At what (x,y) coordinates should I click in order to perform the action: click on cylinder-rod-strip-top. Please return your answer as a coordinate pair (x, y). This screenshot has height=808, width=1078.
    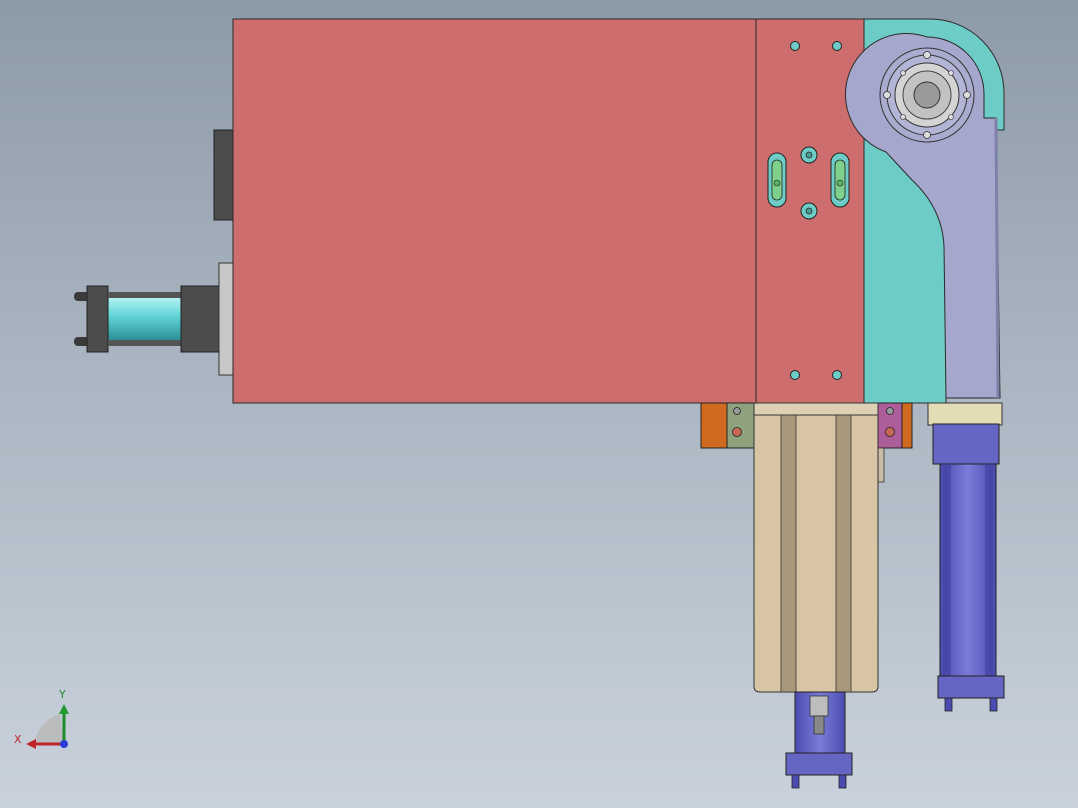
    Looking at the image, I should click on (145, 295).